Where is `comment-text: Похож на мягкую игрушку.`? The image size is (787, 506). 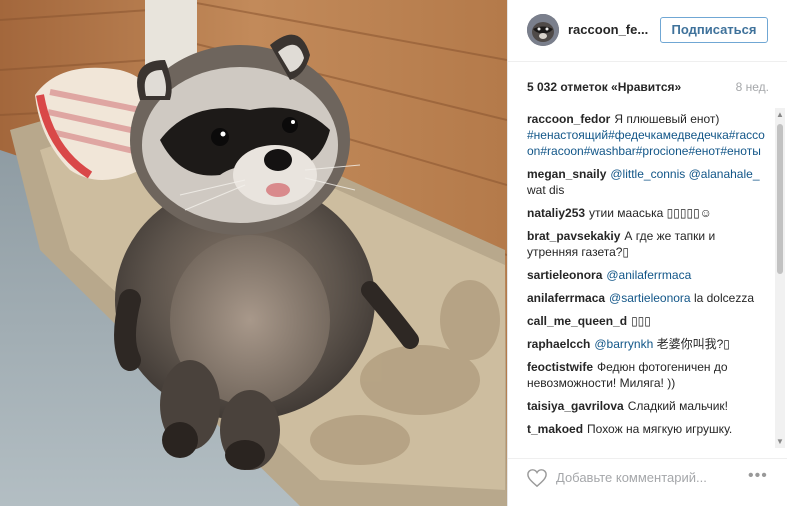 comment-text: Похож на мягкую игрушку. is located at coordinates (660, 429).